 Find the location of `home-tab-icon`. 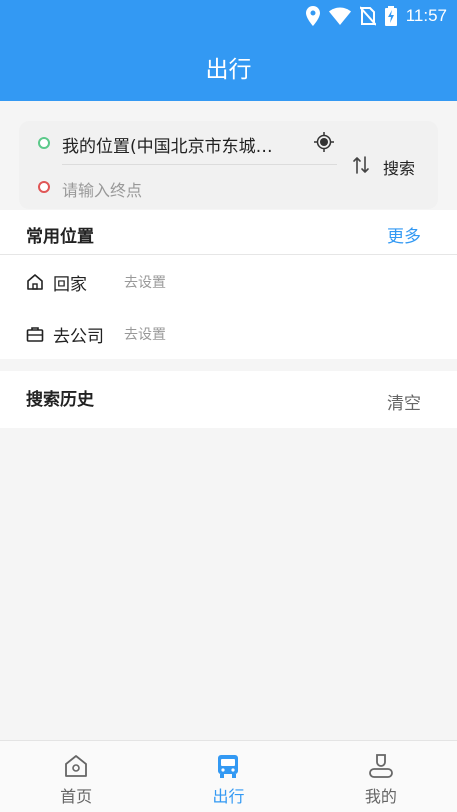

home-tab-icon is located at coordinates (76, 766).